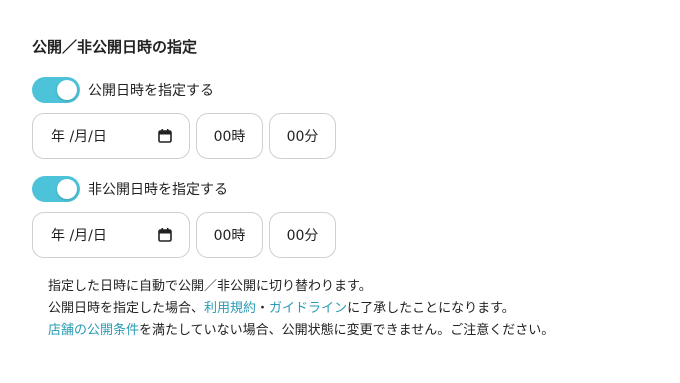 This screenshot has height=383, width=680. What do you see at coordinates (56, 90) in the screenshot?
I see `publish-toggle` at bounding box center [56, 90].